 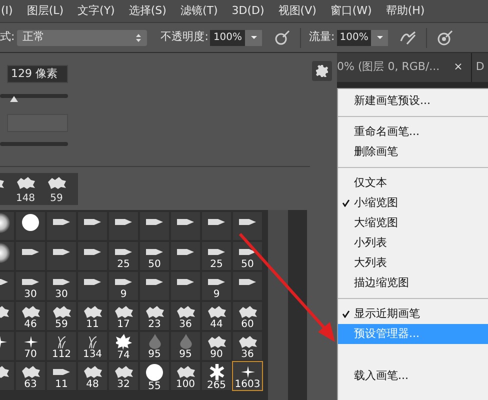 I want to click on menu-item: 大缩览图, so click(x=413, y=223).